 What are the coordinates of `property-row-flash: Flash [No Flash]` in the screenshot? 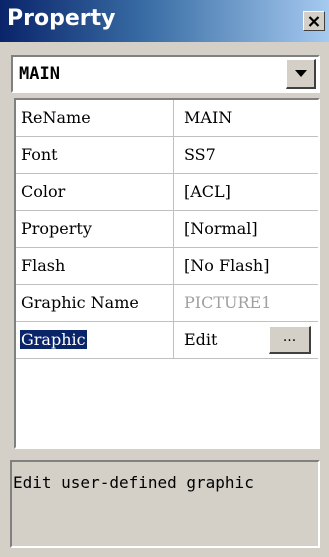 It's located at (167, 266).